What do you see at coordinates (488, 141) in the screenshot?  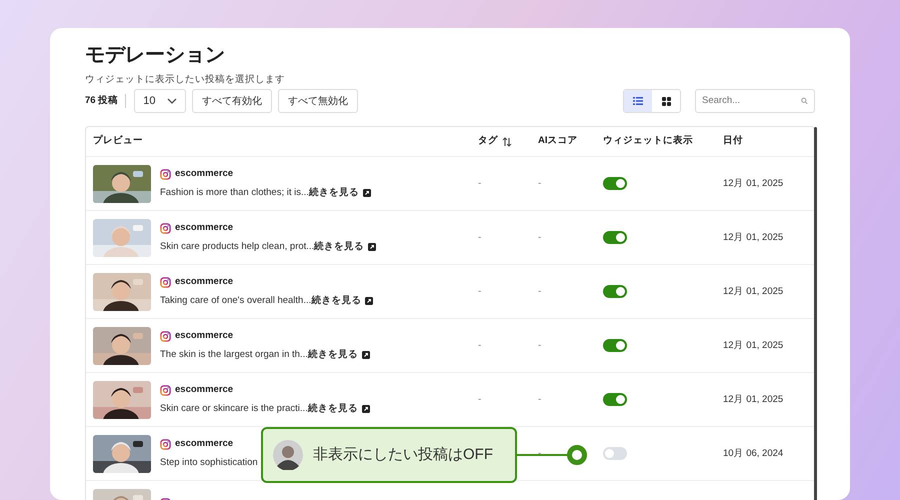 I see `column-header: タグ` at bounding box center [488, 141].